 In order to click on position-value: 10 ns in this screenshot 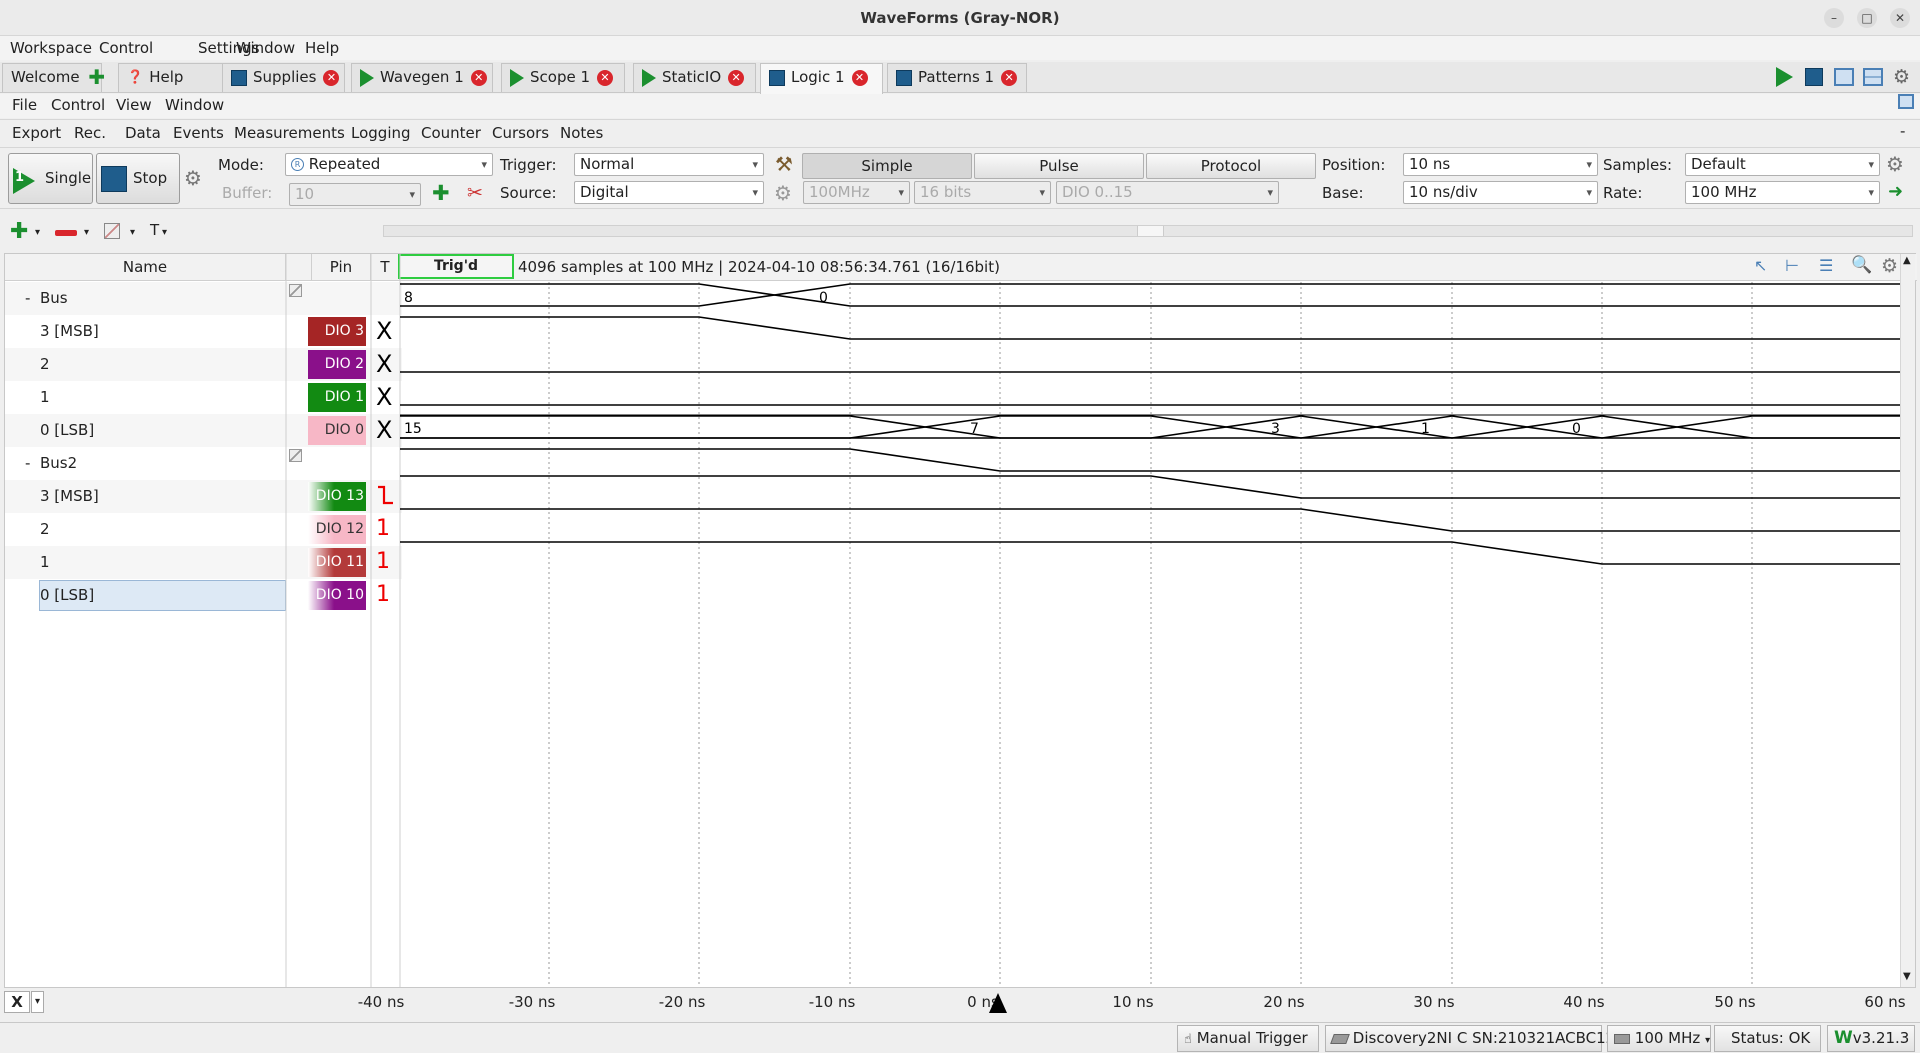, I will do `click(1430, 164)`.